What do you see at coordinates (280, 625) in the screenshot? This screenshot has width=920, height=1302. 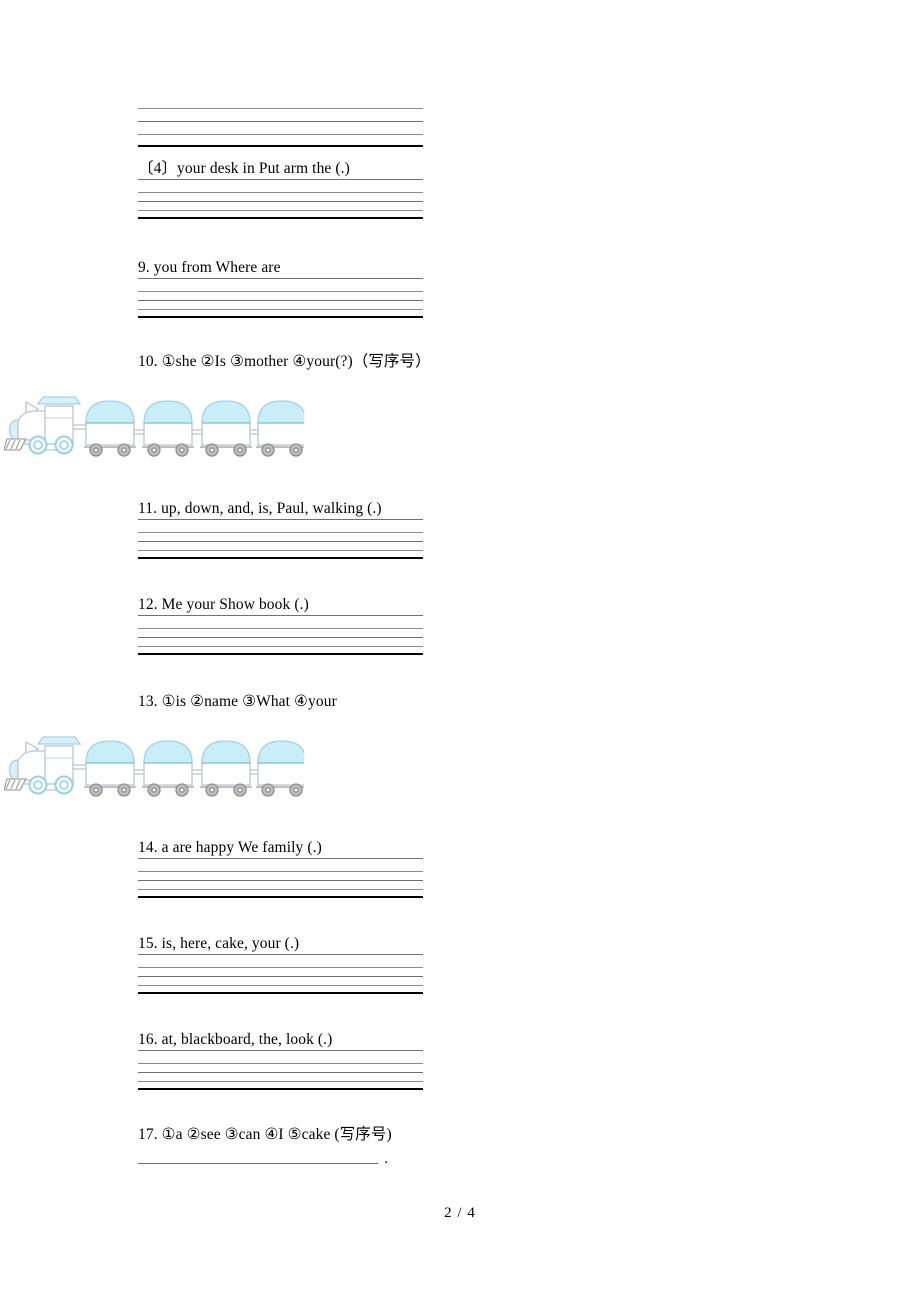 I see `question-12: 12. Me your Show book (.)` at bounding box center [280, 625].